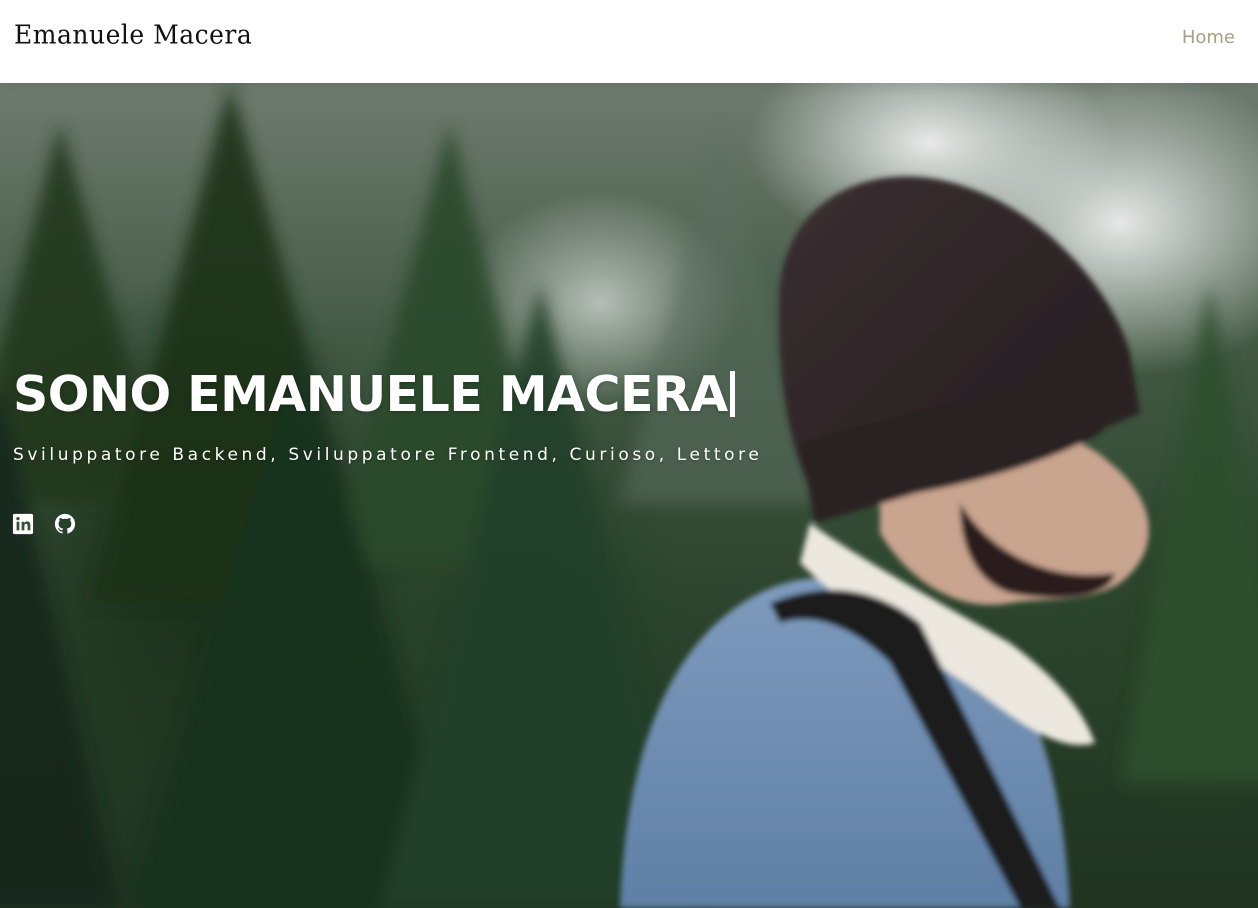 This screenshot has width=1258, height=908. Describe the element at coordinates (1208, 37) in the screenshot. I see `nav-link-home: Home` at that location.